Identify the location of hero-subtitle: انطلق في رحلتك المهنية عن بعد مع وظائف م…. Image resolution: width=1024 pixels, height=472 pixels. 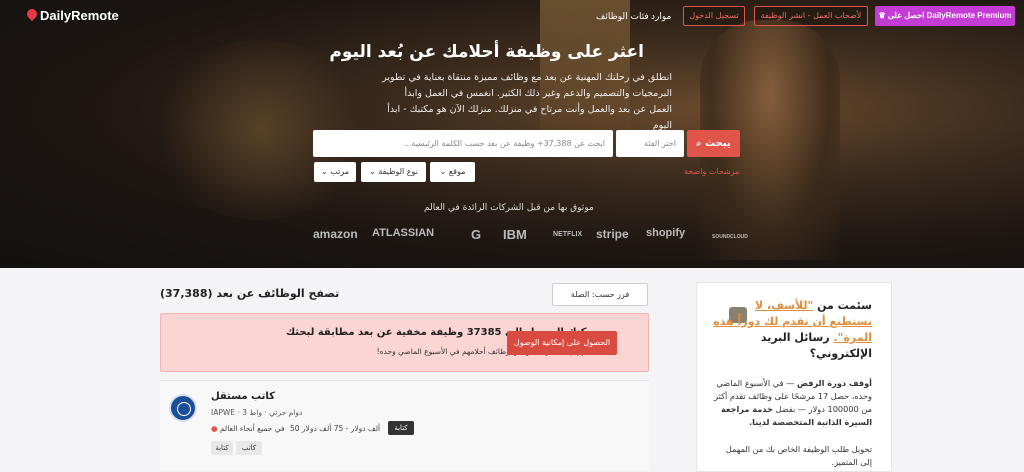
(527, 101).